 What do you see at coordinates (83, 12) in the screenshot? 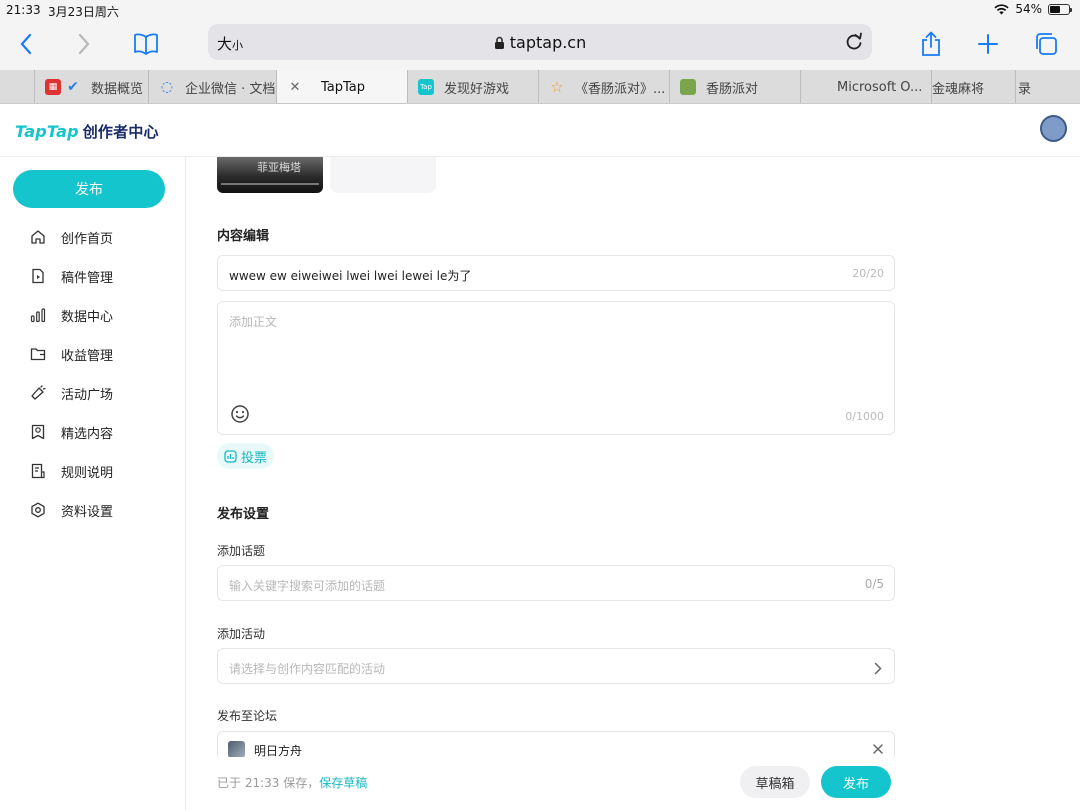
I see `status-date: 3月23日周六` at bounding box center [83, 12].